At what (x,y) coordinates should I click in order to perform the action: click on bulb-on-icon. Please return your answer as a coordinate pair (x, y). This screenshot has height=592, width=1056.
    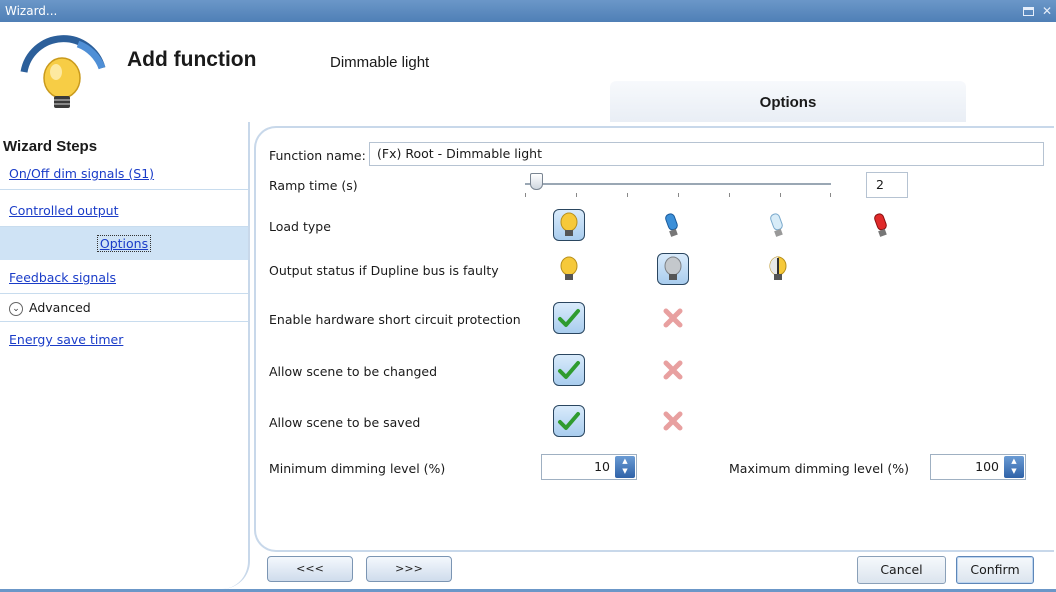
    Looking at the image, I should click on (569, 269).